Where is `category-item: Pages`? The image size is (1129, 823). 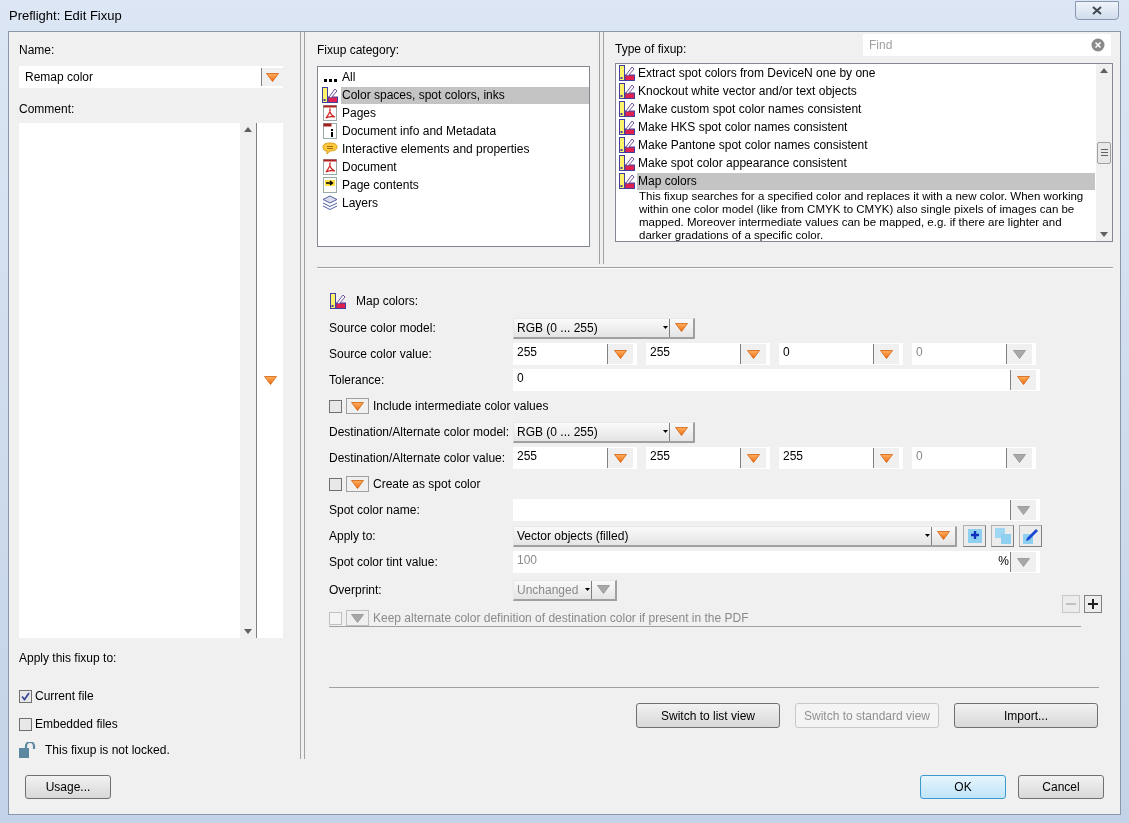 category-item: Pages is located at coordinates (465, 113).